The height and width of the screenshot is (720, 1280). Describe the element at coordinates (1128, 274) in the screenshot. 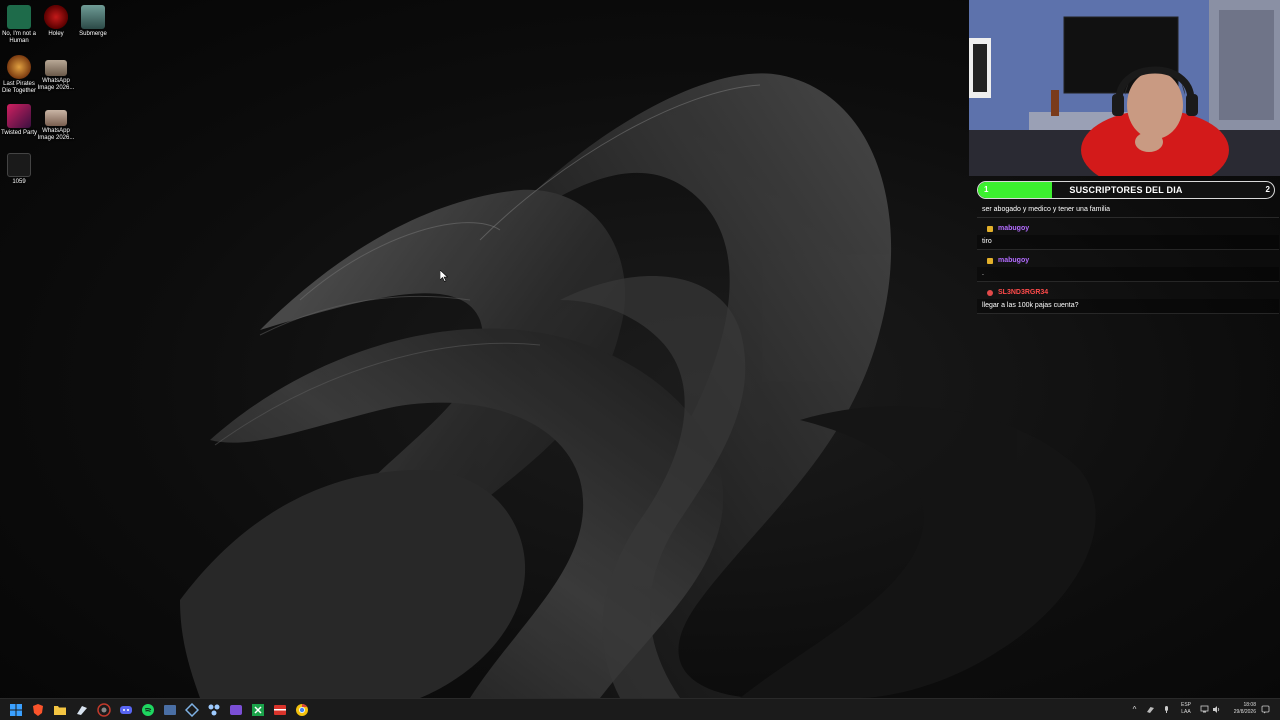

I see `chat-message-text: .` at that location.